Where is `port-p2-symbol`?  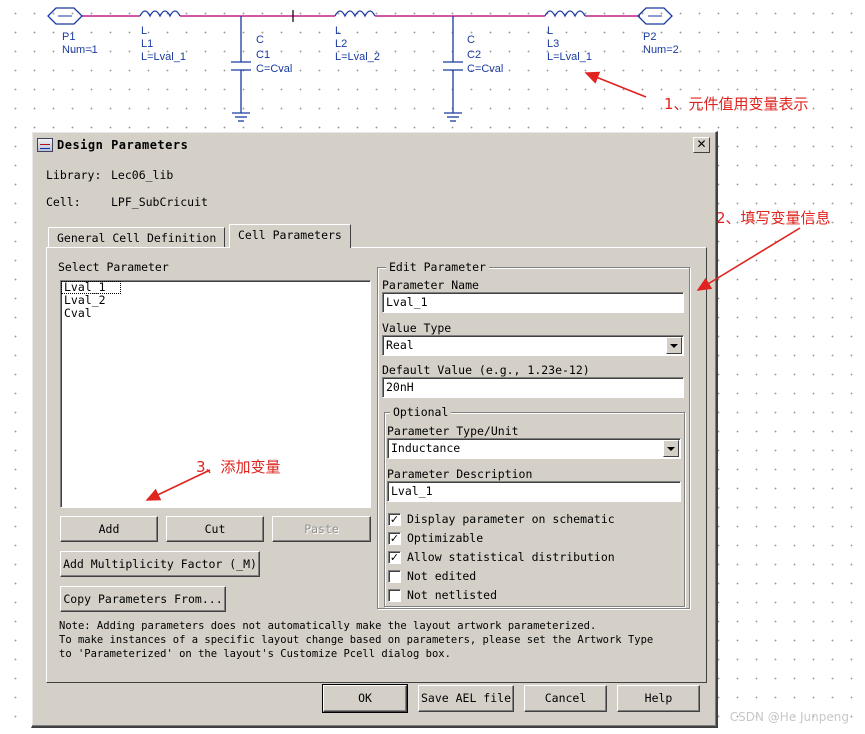 port-p2-symbol is located at coordinates (655, 16).